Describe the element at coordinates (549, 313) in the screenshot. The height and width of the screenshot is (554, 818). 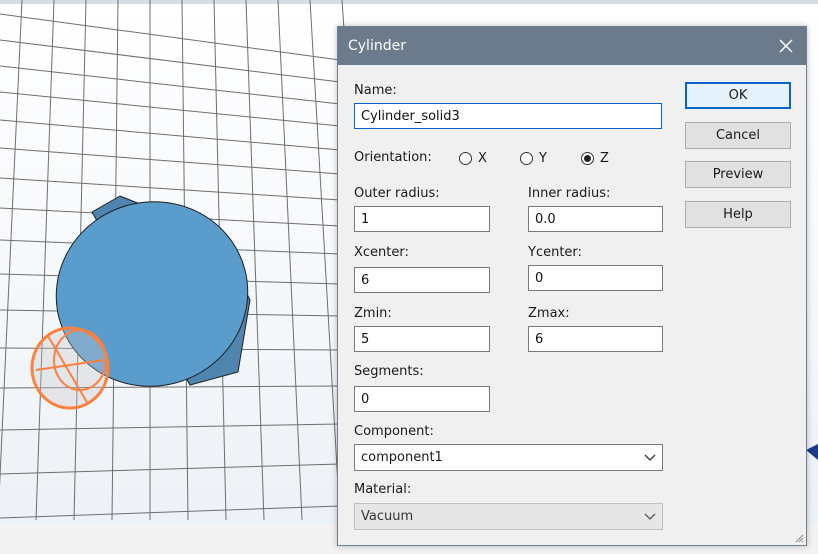
I see `zmax-label: Zmax:` at that location.